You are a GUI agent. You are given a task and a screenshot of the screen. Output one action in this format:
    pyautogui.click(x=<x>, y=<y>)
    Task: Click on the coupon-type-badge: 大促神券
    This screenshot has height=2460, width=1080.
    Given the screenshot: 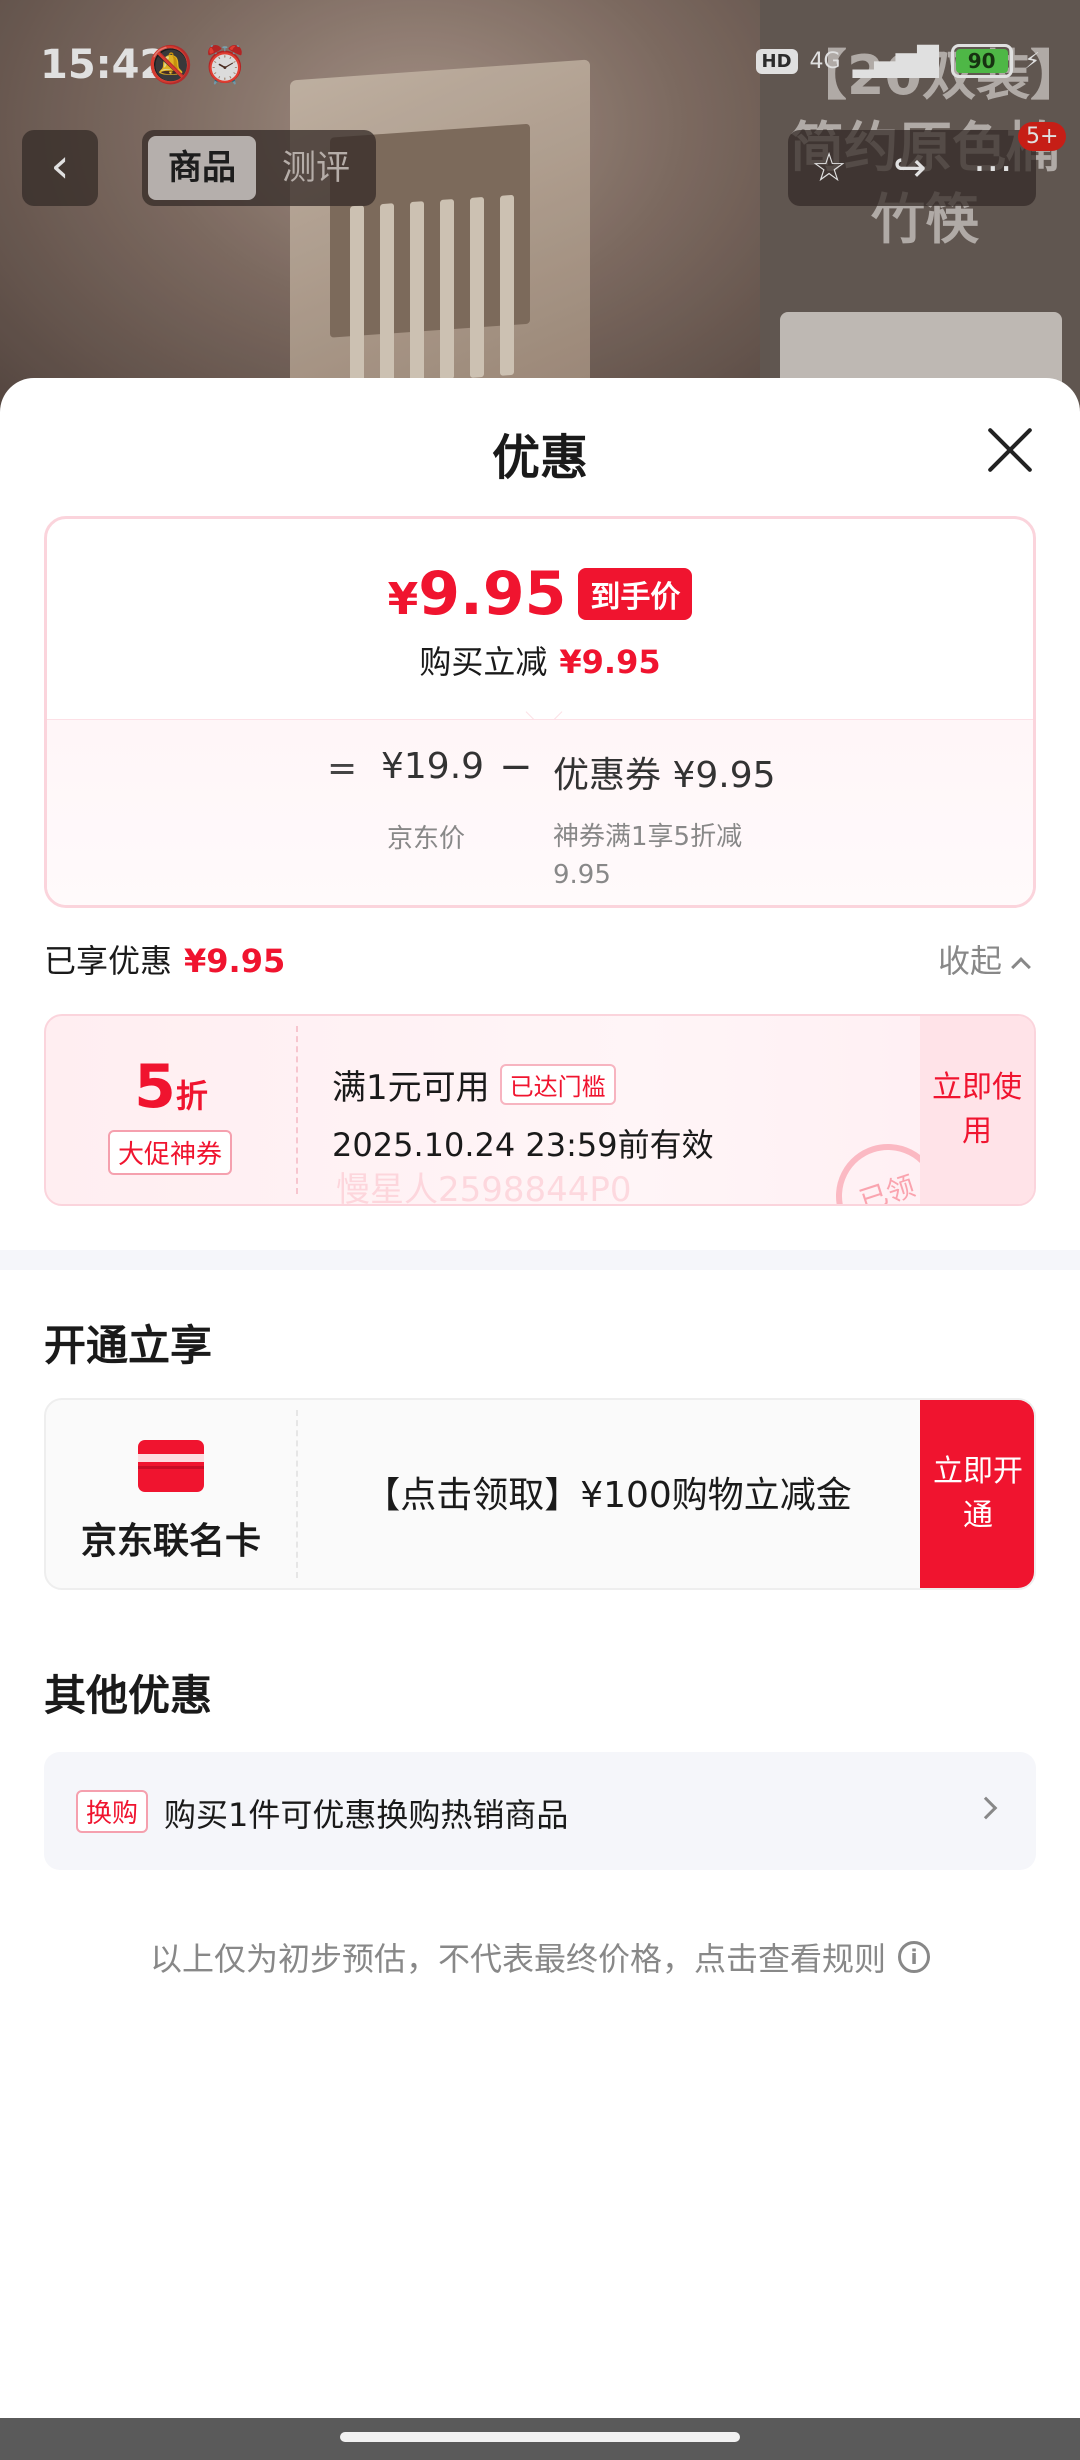 What is the action you would take?
    pyautogui.click(x=170, y=1152)
    